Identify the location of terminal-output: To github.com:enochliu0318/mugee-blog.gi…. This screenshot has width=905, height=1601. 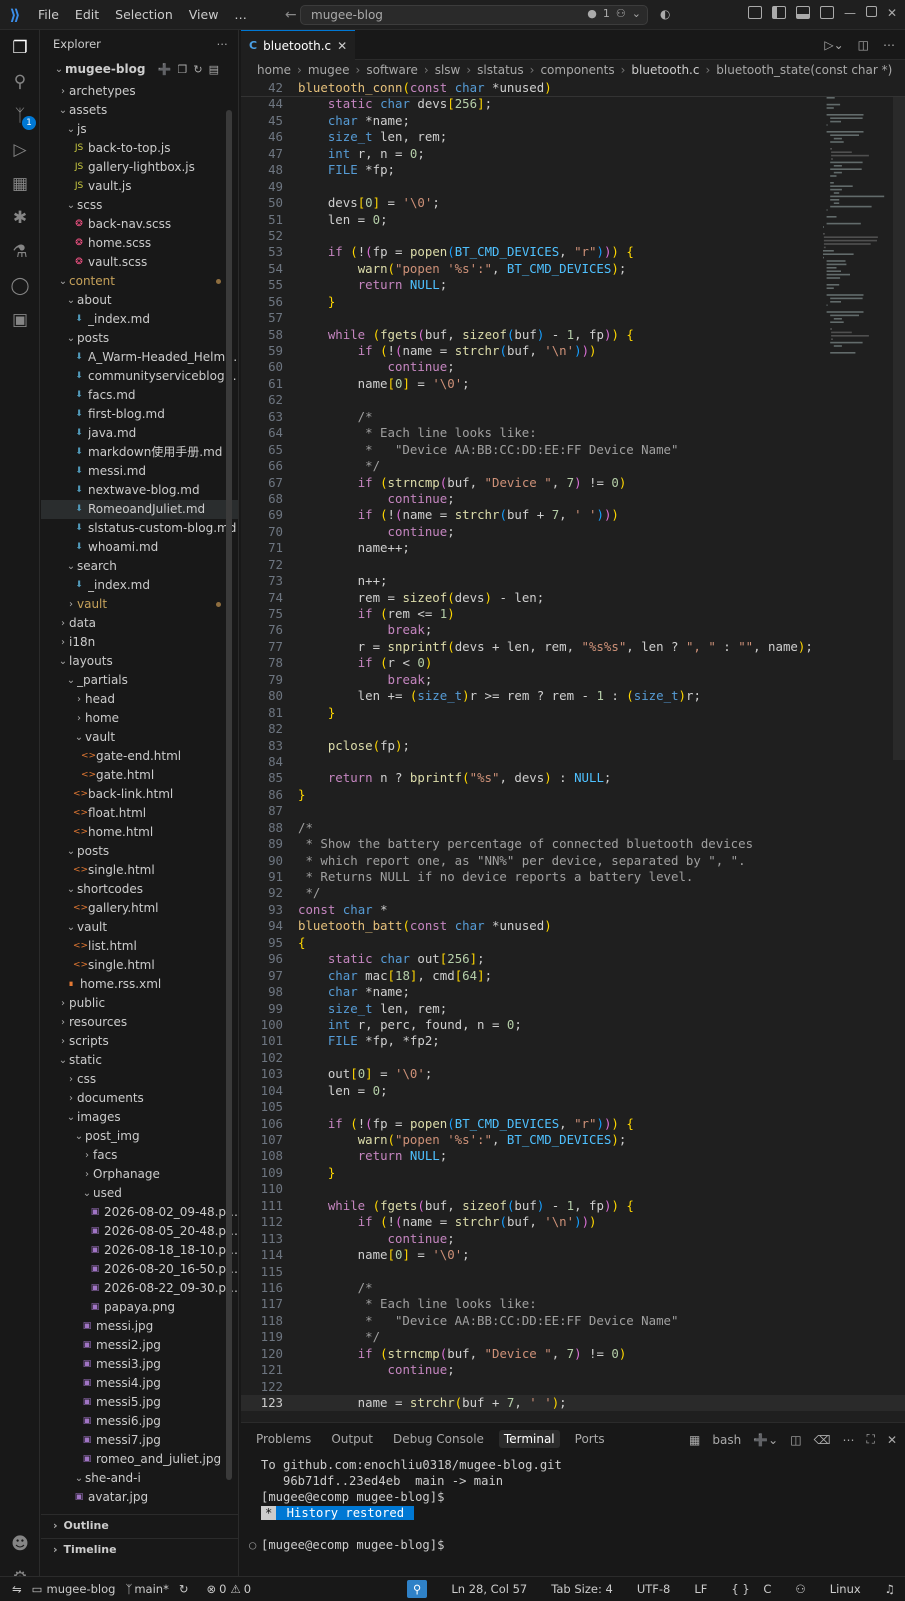
(405, 1505).